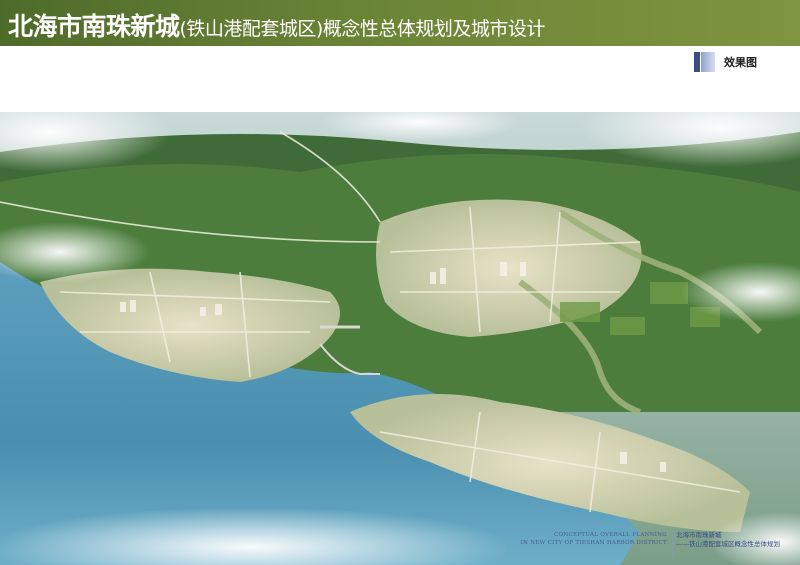  What do you see at coordinates (708, 62) in the screenshot?
I see `tag-accent-light` at bounding box center [708, 62].